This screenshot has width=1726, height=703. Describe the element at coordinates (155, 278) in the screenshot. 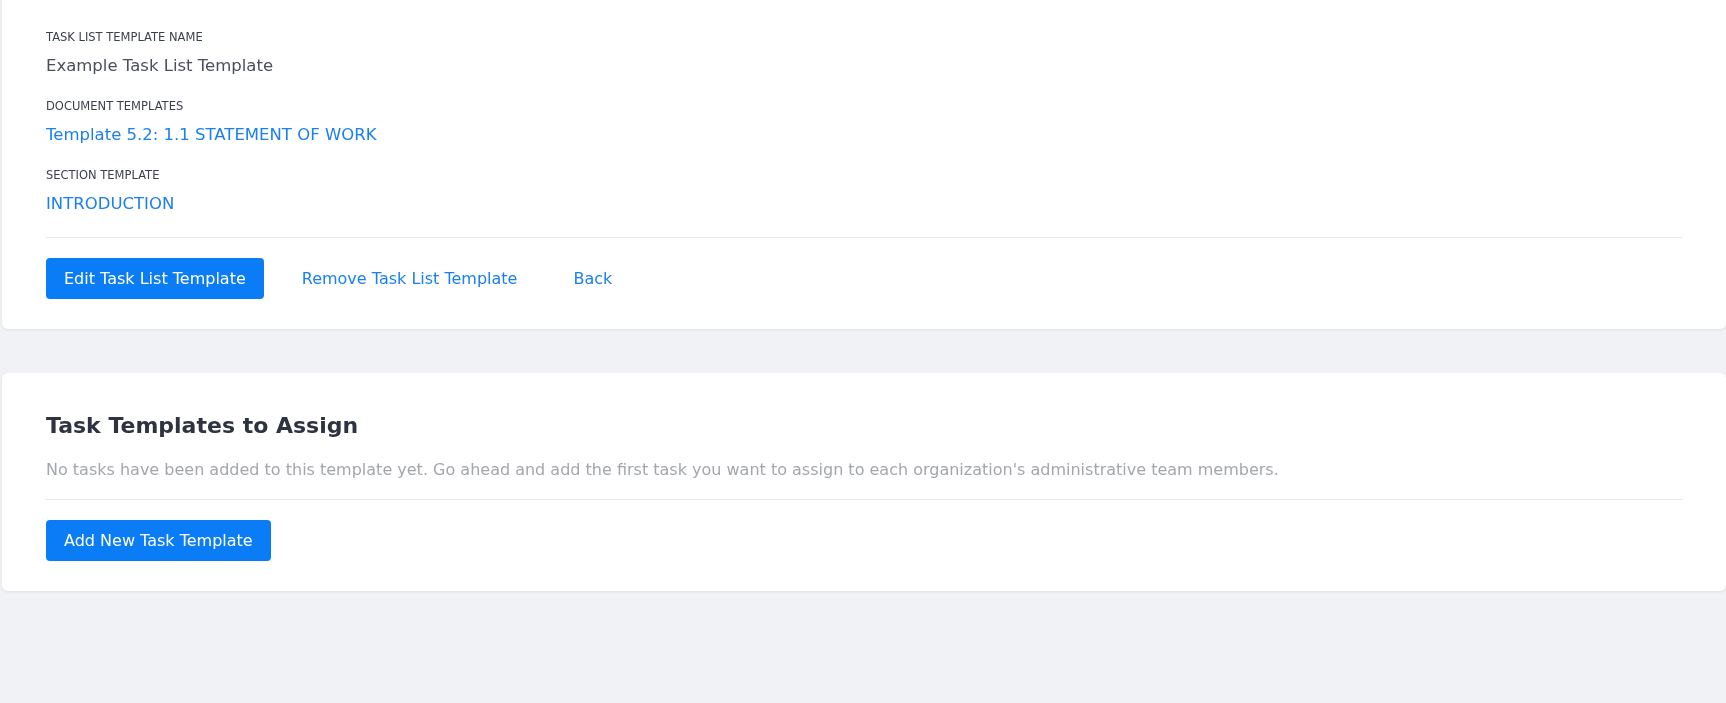

I see `primary-button: Edit Task List Template` at that location.